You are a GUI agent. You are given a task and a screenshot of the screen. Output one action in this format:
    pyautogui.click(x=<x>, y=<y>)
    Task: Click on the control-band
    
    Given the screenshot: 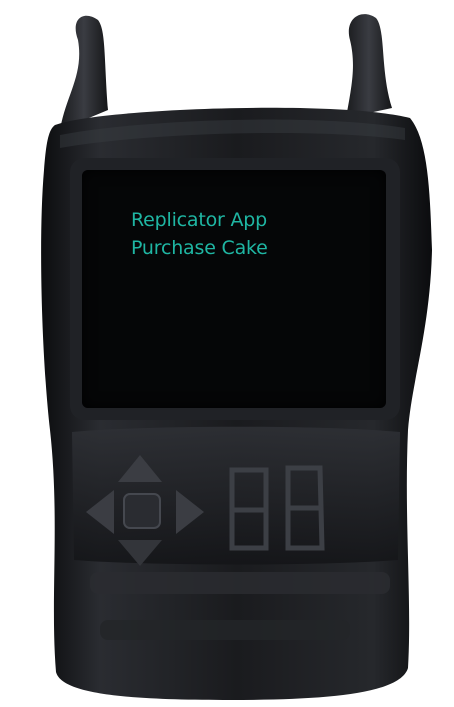 What is the action you would take?
    pyautogui.click(x=236, y=495)
    